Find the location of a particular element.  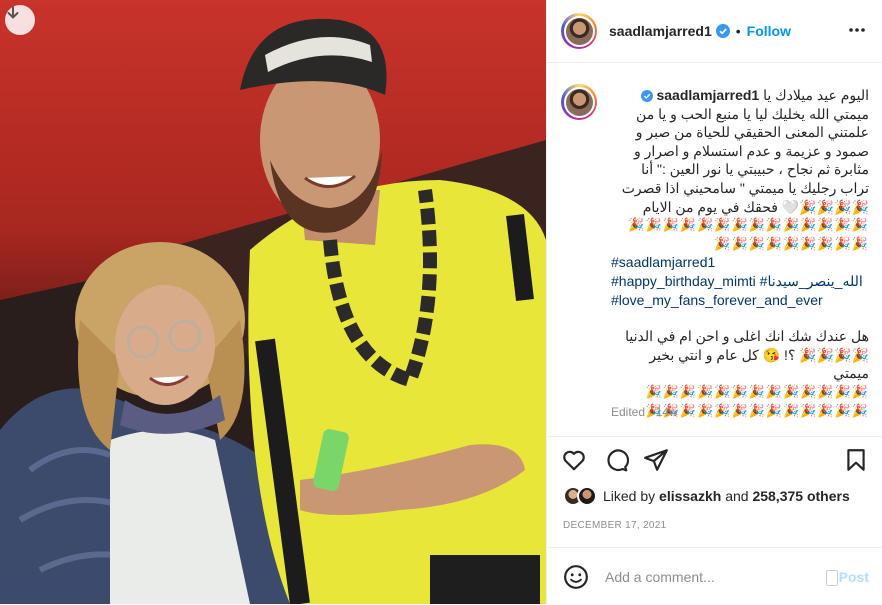

comment-bar: Post is located at coordinates (714, 576).